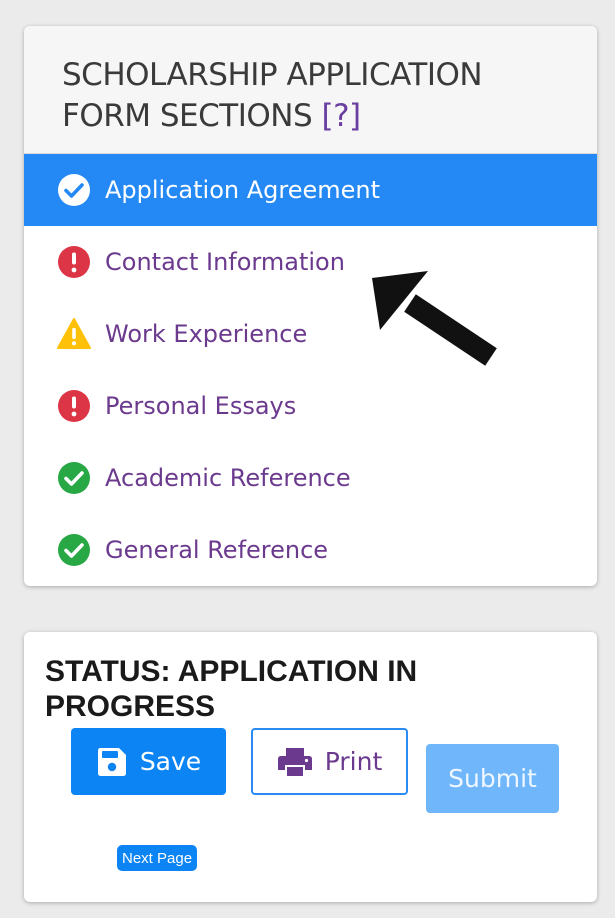 This screenshot has height=918, width=615. I want to click on section-item-label: Personal Essays, so click(201, 406).